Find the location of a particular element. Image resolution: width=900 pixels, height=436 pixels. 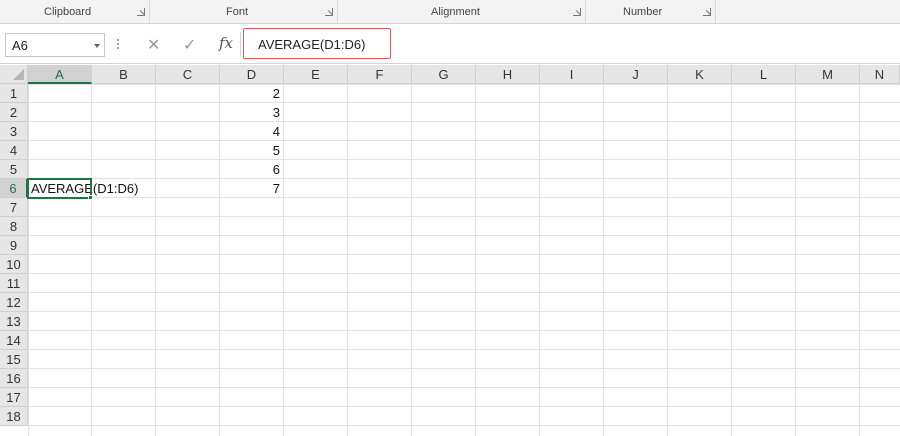

formula-bar: A6 ✕ ✓ fx AVERAGE(D1:D6) is located at coordinates (450, 44).